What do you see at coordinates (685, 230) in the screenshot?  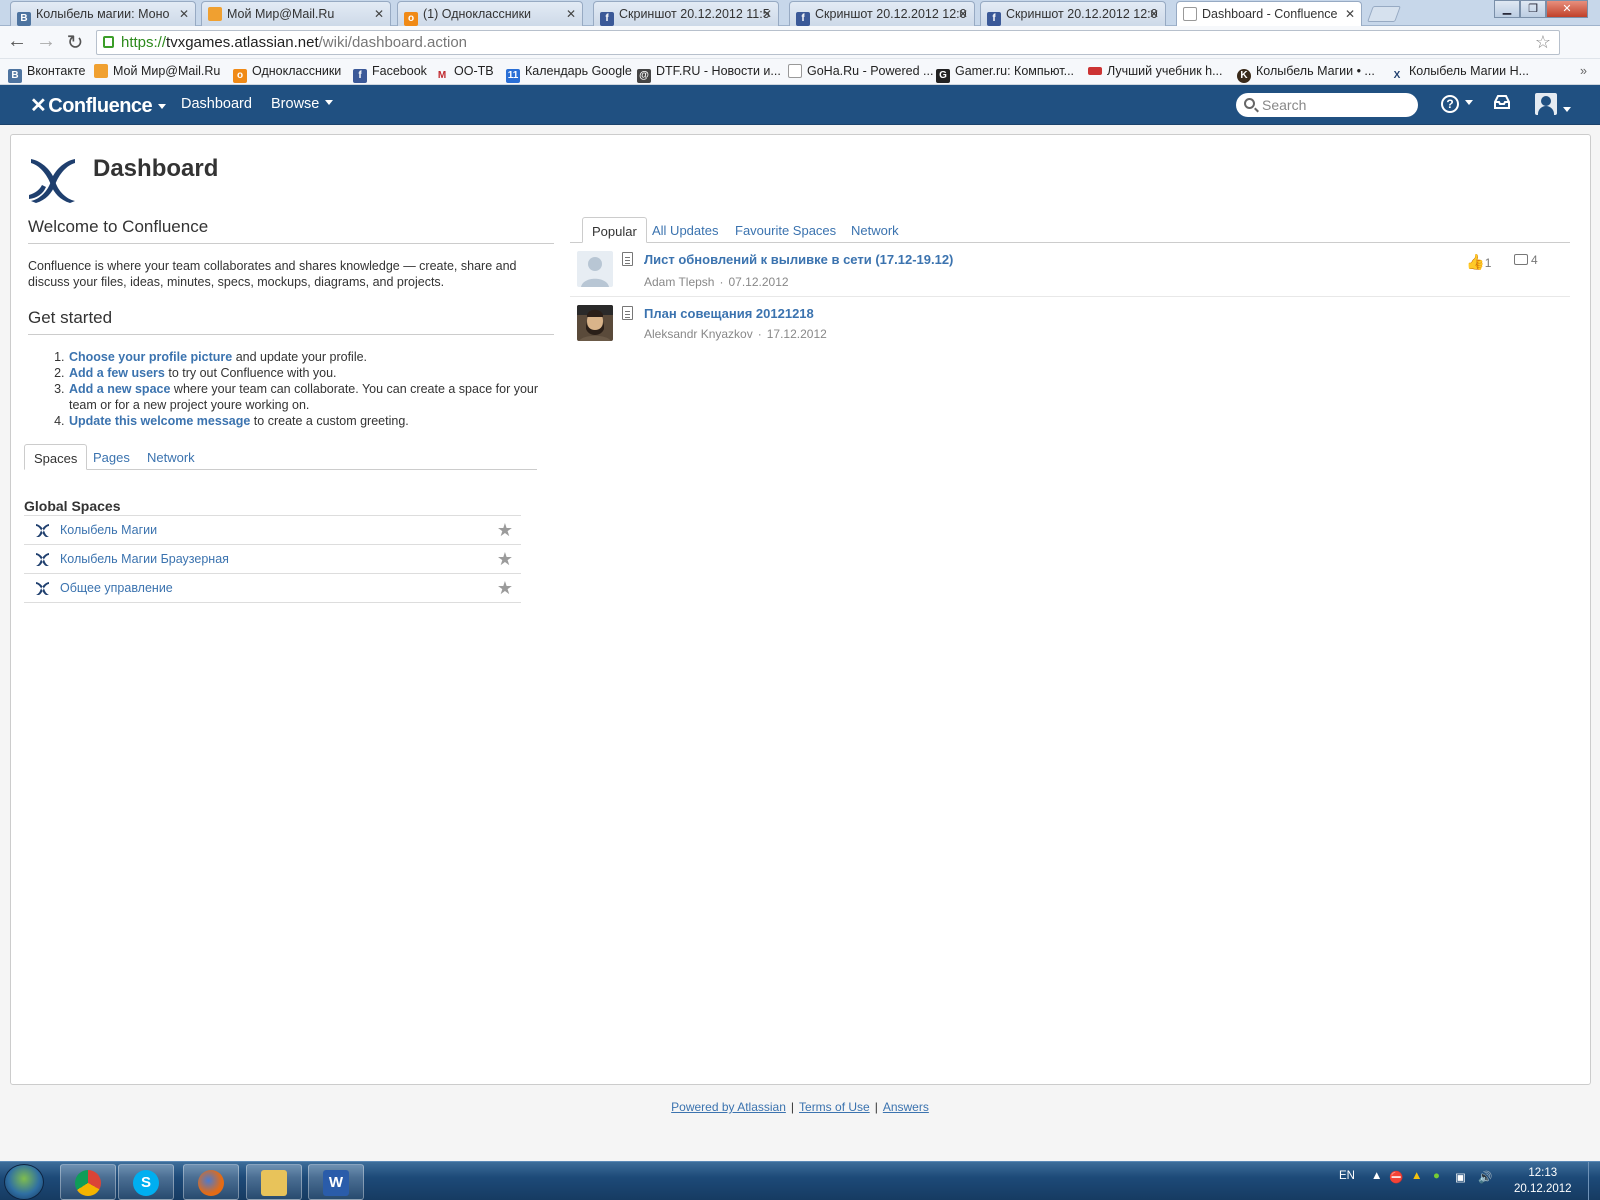 I see `tab-all-updates: All Updates` at bounding box center [685, 230].